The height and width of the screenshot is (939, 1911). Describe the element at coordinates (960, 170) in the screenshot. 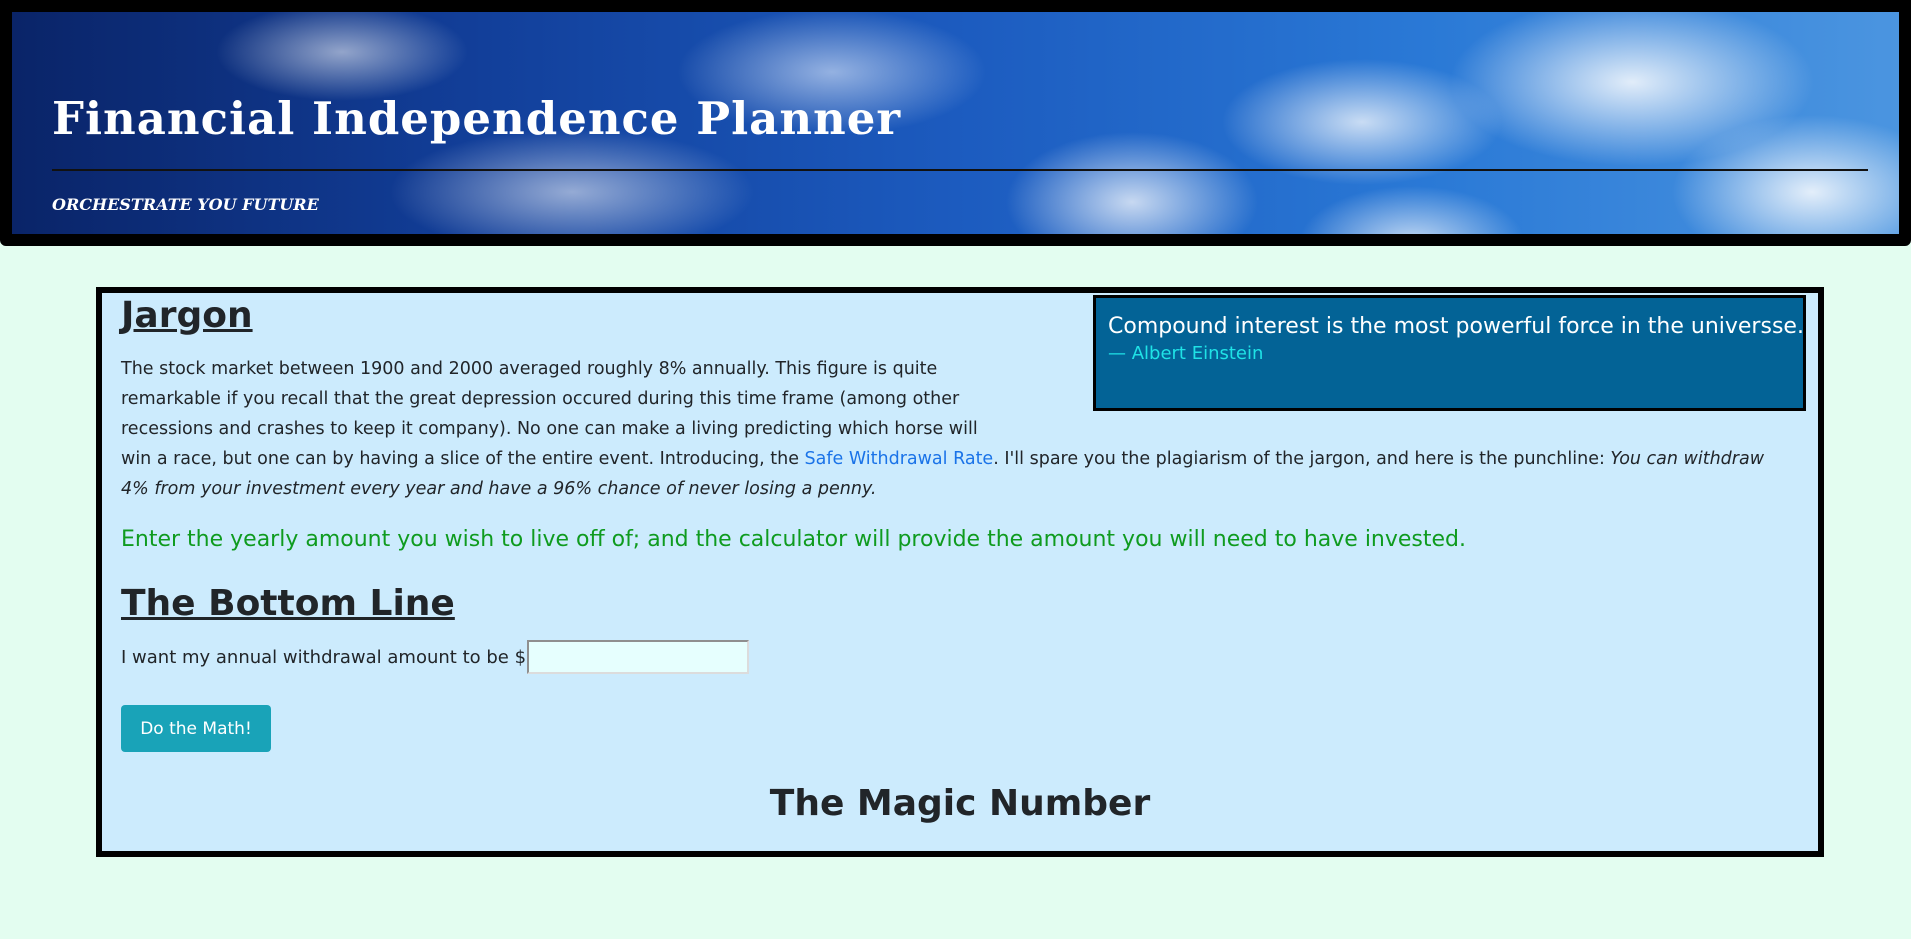

I see `header-divider` at that location.